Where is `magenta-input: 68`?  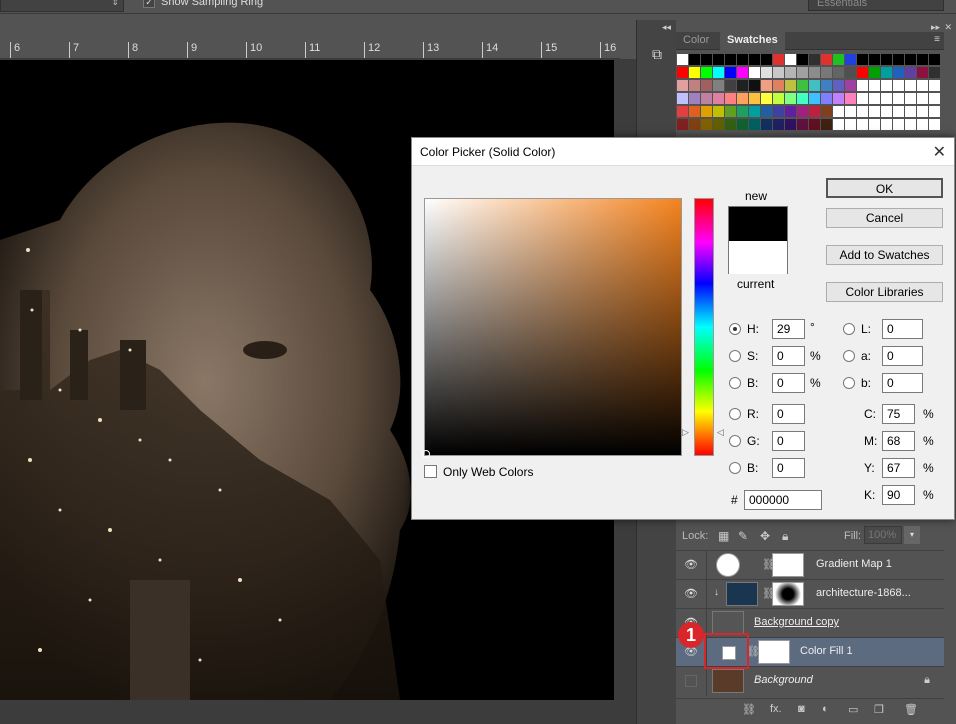
magenta-input: 68 is located at coordinates (898, 441).